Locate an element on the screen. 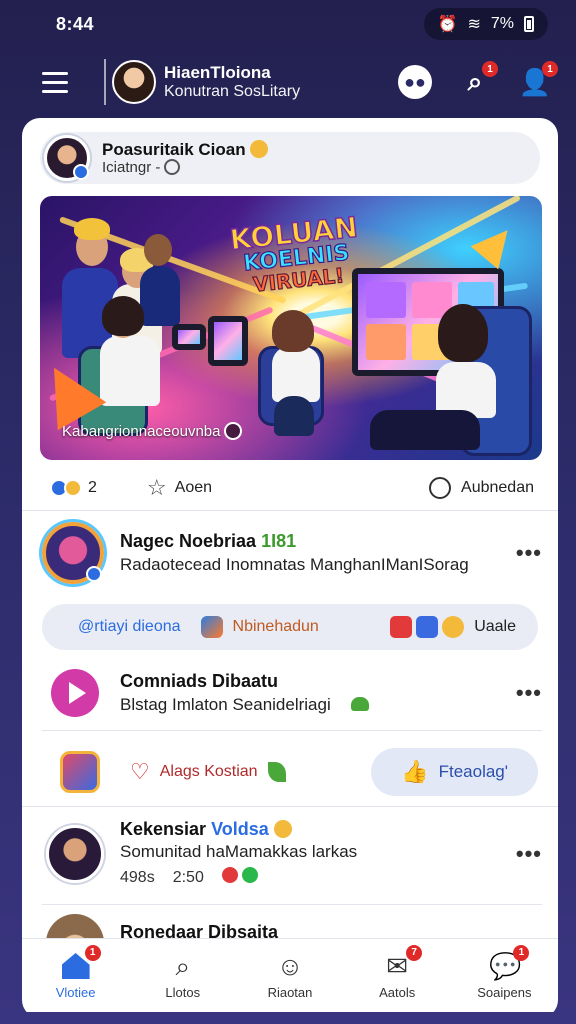 The width and height of the screenshot is (576, 1024). quick-link-c: Uaale is located at coordinates (453, 627).